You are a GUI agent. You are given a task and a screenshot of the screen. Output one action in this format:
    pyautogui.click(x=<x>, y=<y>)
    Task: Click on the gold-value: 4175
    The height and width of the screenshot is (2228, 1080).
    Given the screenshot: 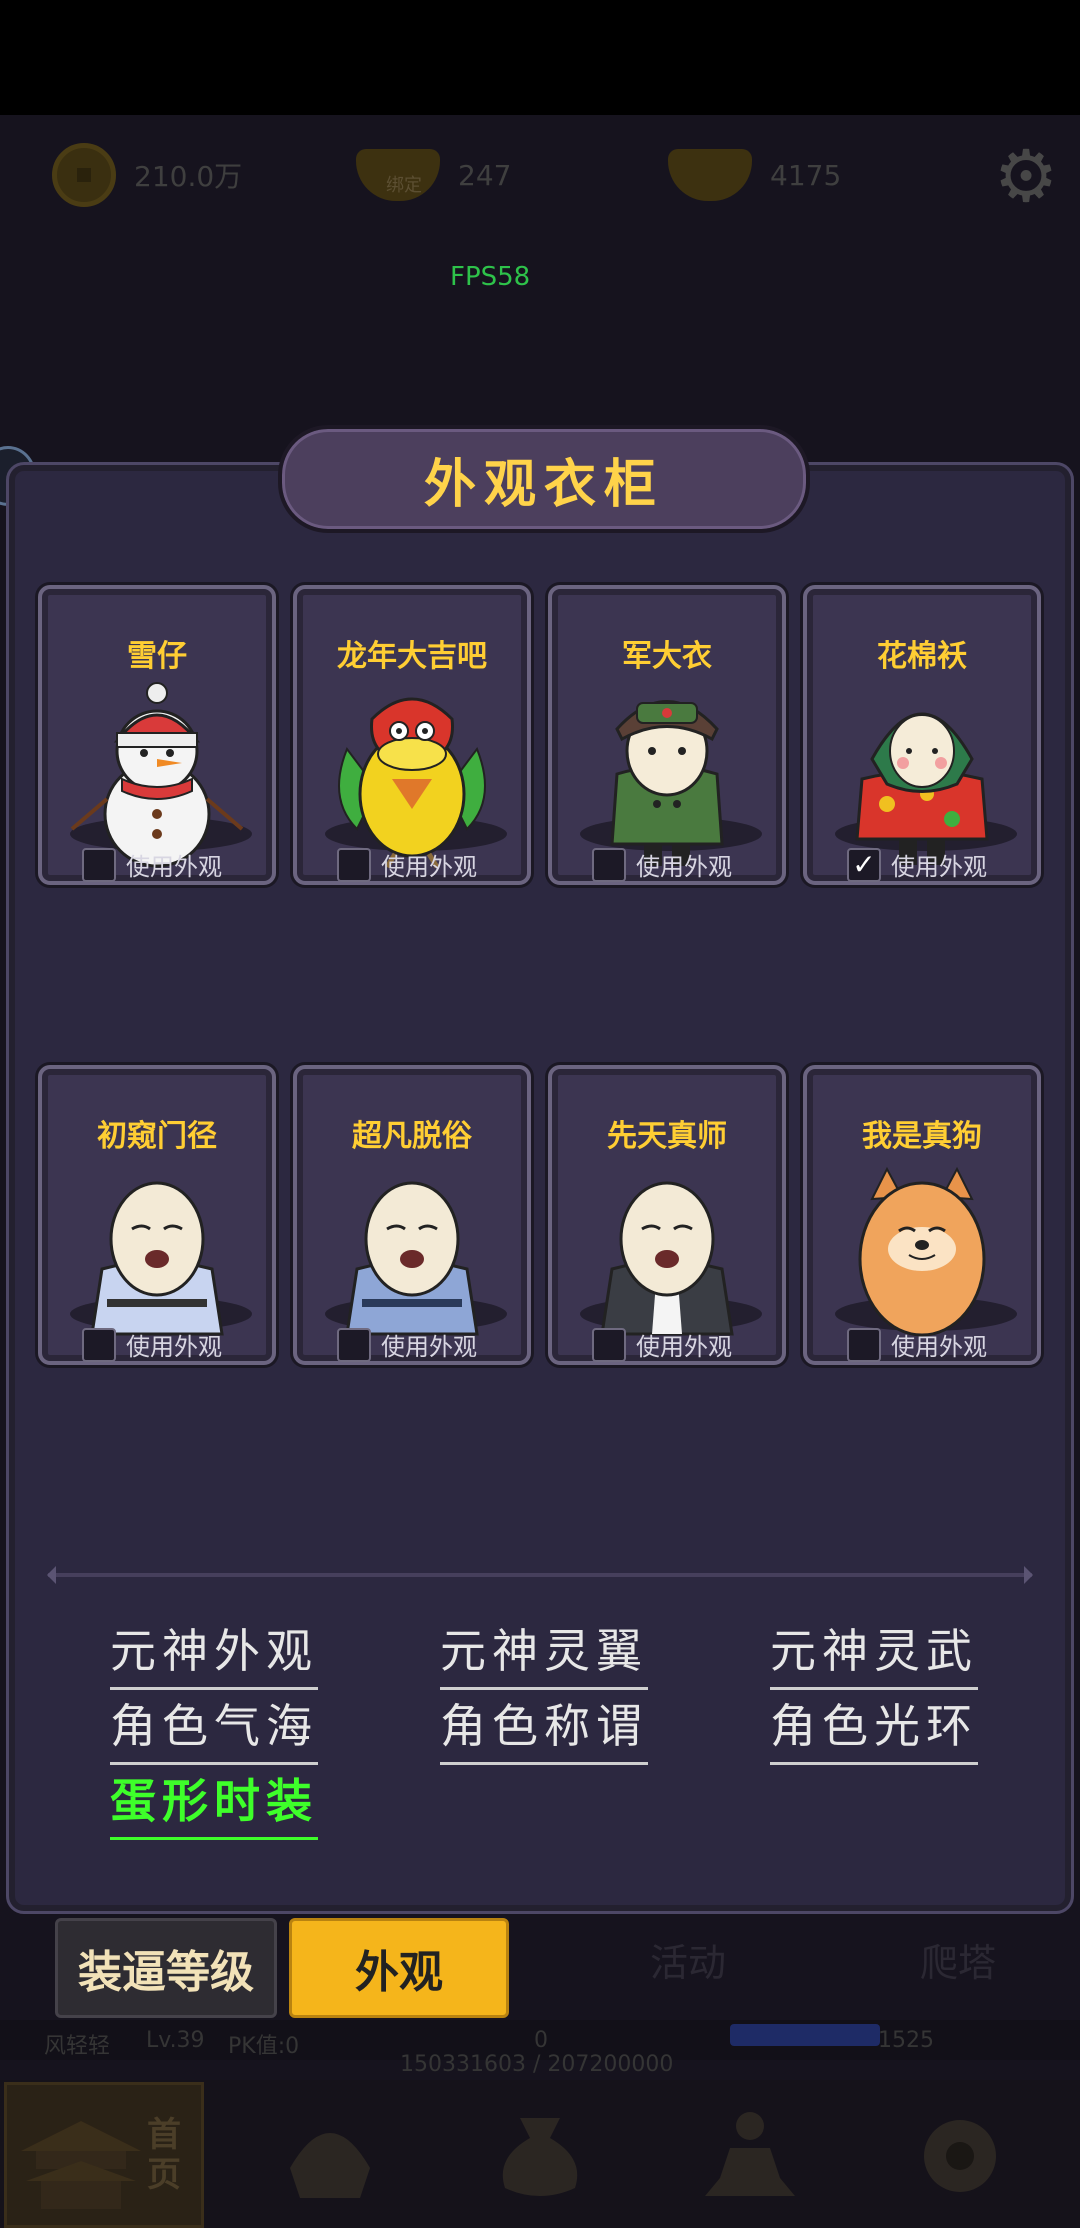 What is the action you would take?
    pyautogui.click(x=806, y=175)
    